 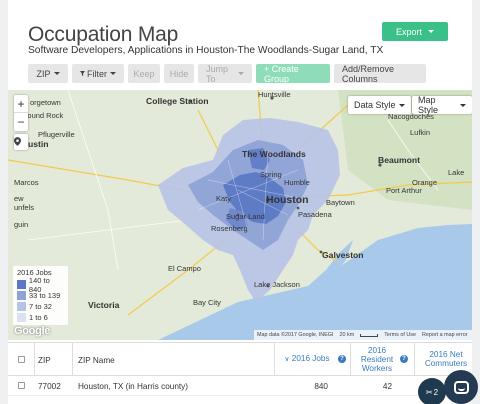 What do you see at coordinates (38, 144) in the screenshot?
I see `map-label-austin: ustin` at bounding box center [38, 144].